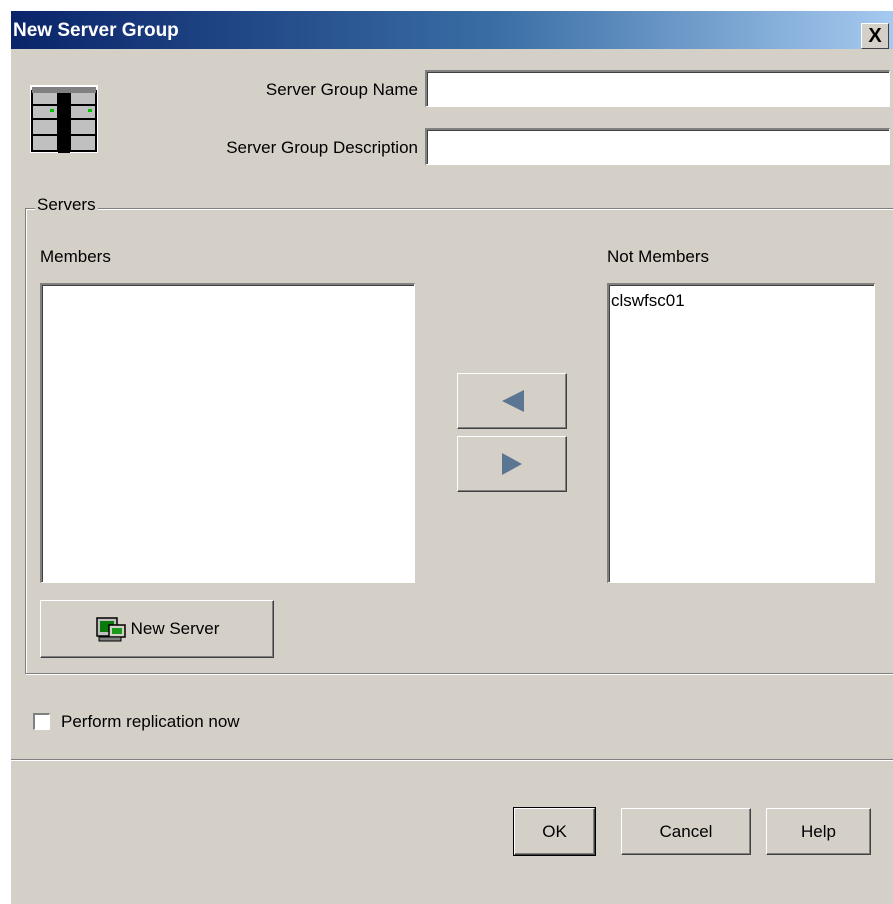 Image resolution: width=893 pixels, height=904 pixels. I want to click on separator, so click(452, 760).